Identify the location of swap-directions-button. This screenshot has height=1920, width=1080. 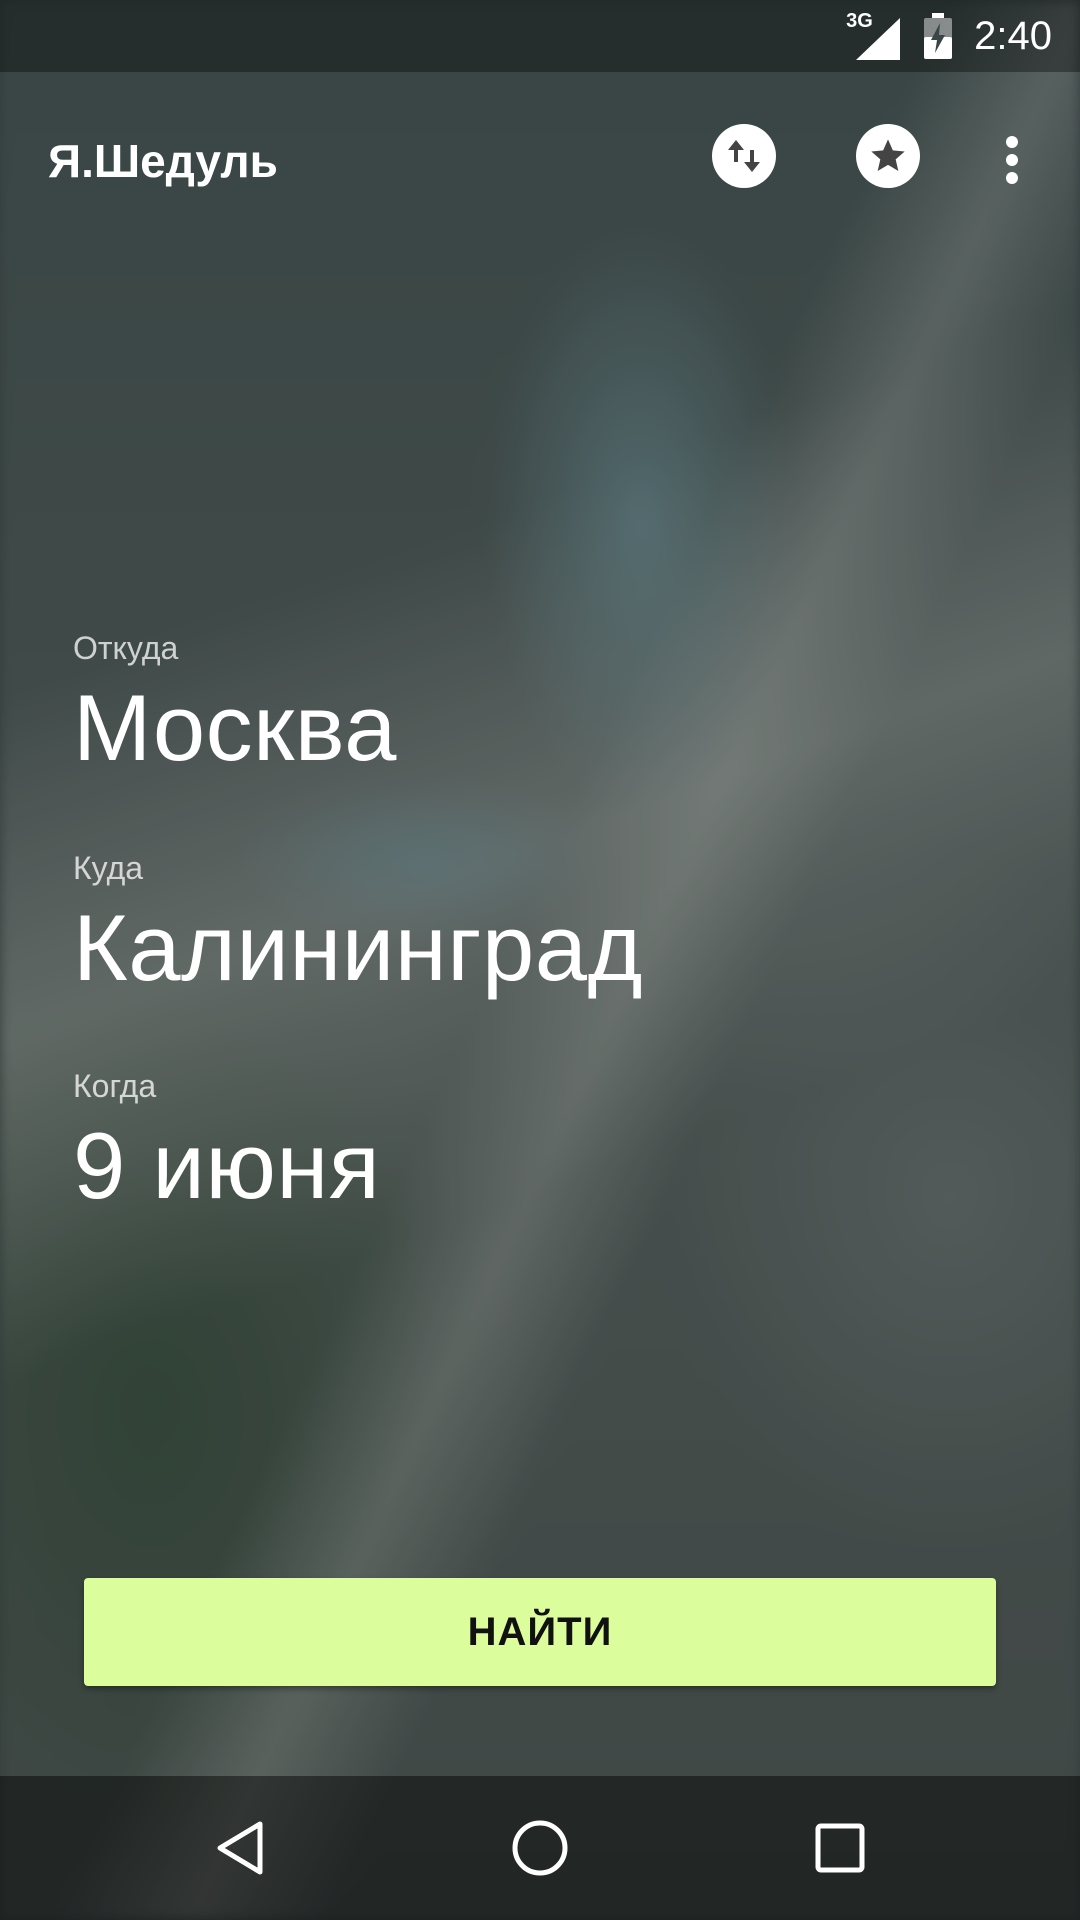
(744, 156).